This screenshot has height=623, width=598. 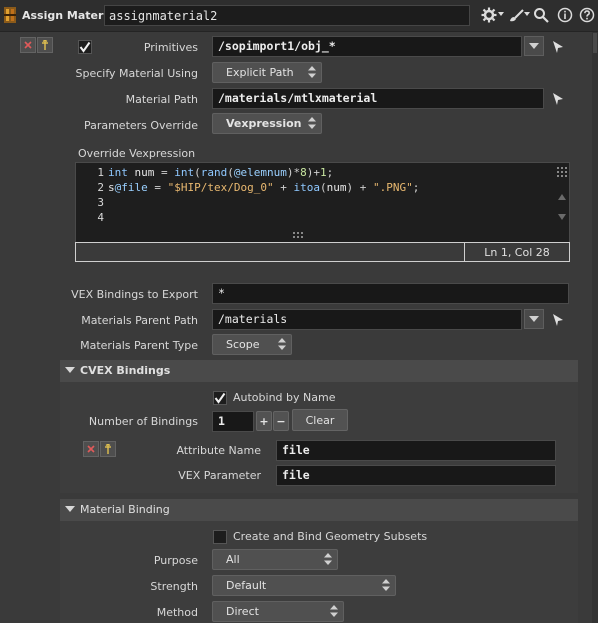 What do you see at coordinates (139, 320) in the screenshot?
I see `materials-parent-path-label: Materials Parent Path` at bounding box center [139, 320].